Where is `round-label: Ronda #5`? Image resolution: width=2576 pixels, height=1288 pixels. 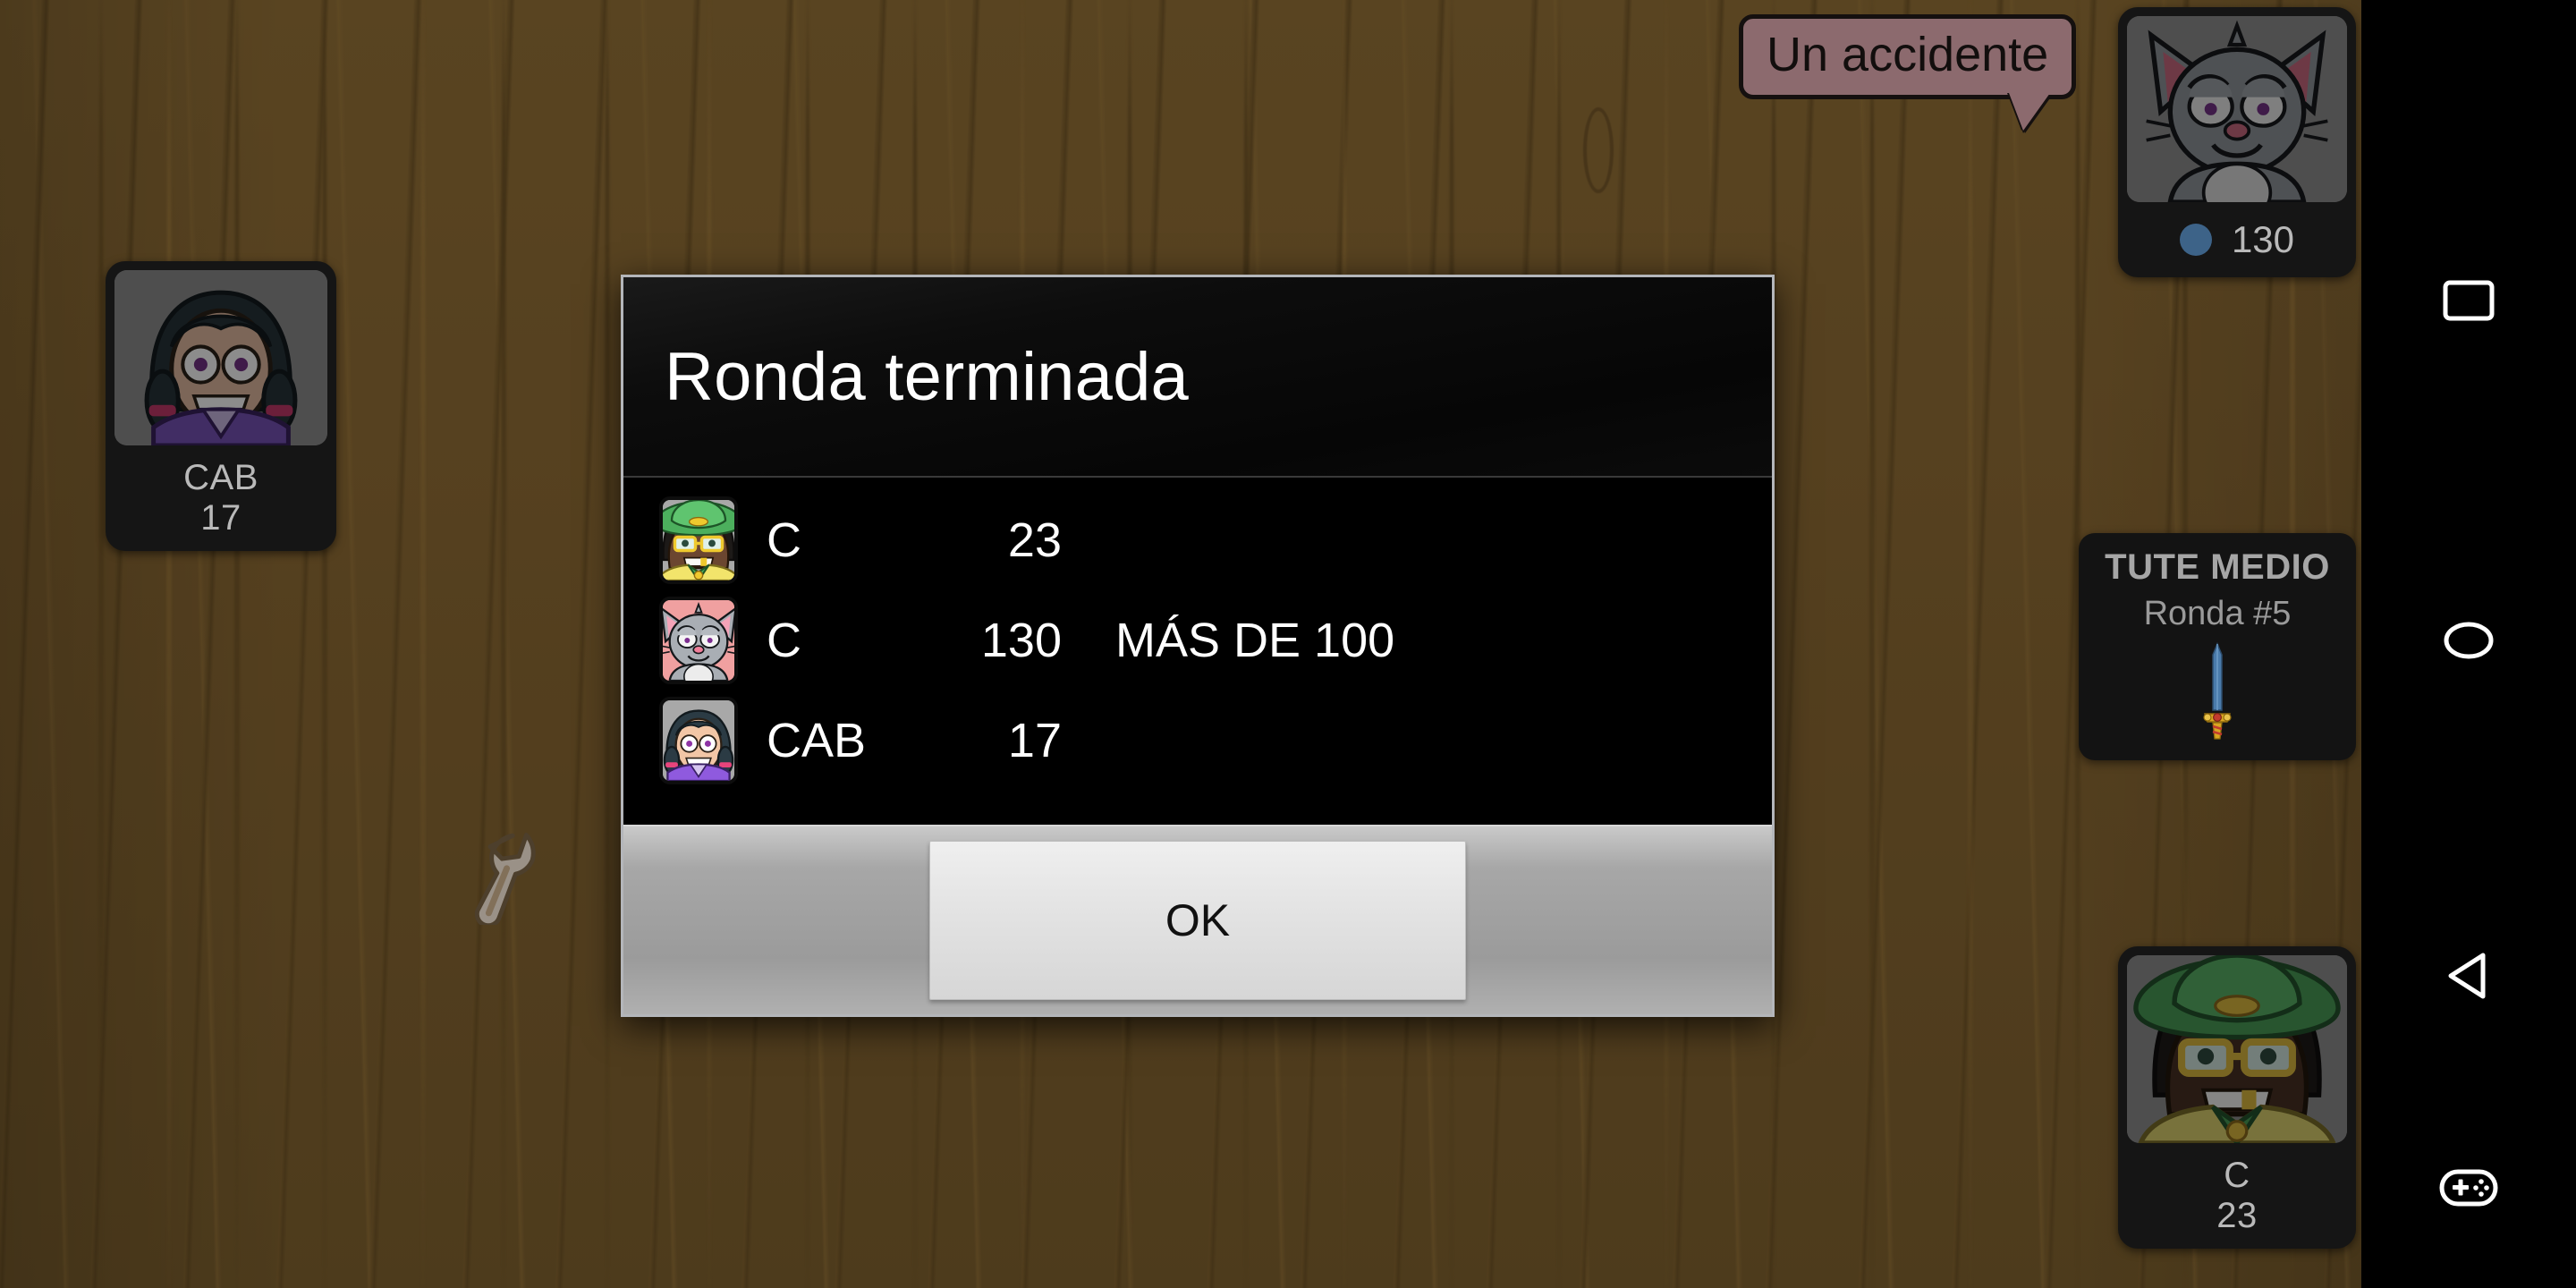
round-label: Ronda #5 is located at coordinates (2217, 613).